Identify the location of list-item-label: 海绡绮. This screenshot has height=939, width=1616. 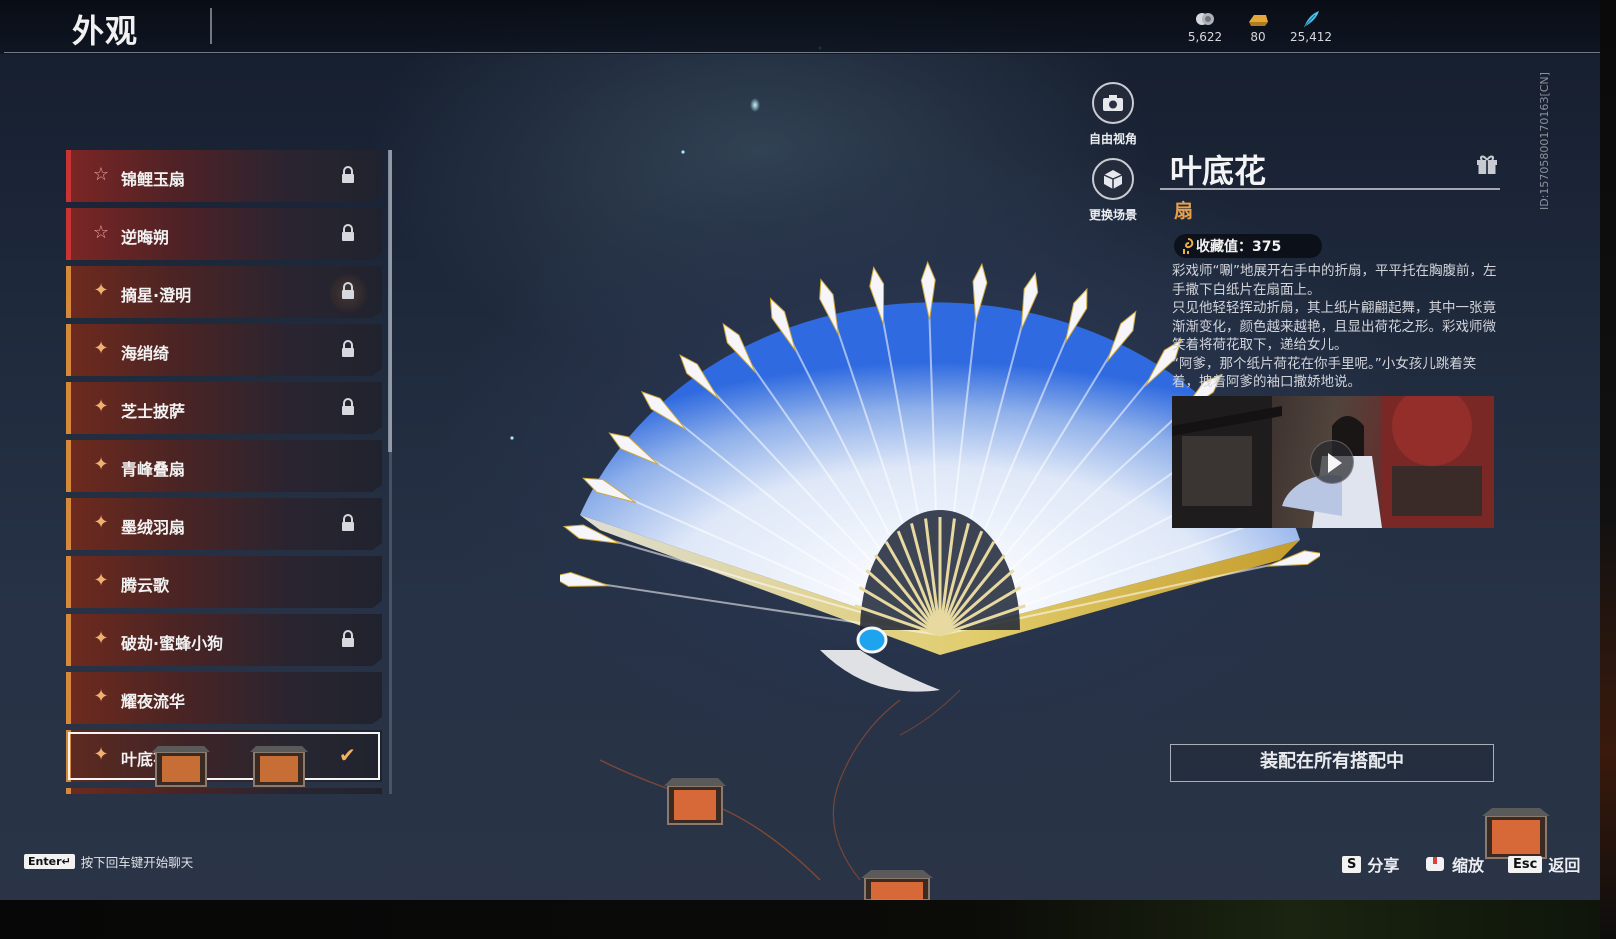
(145, 353).